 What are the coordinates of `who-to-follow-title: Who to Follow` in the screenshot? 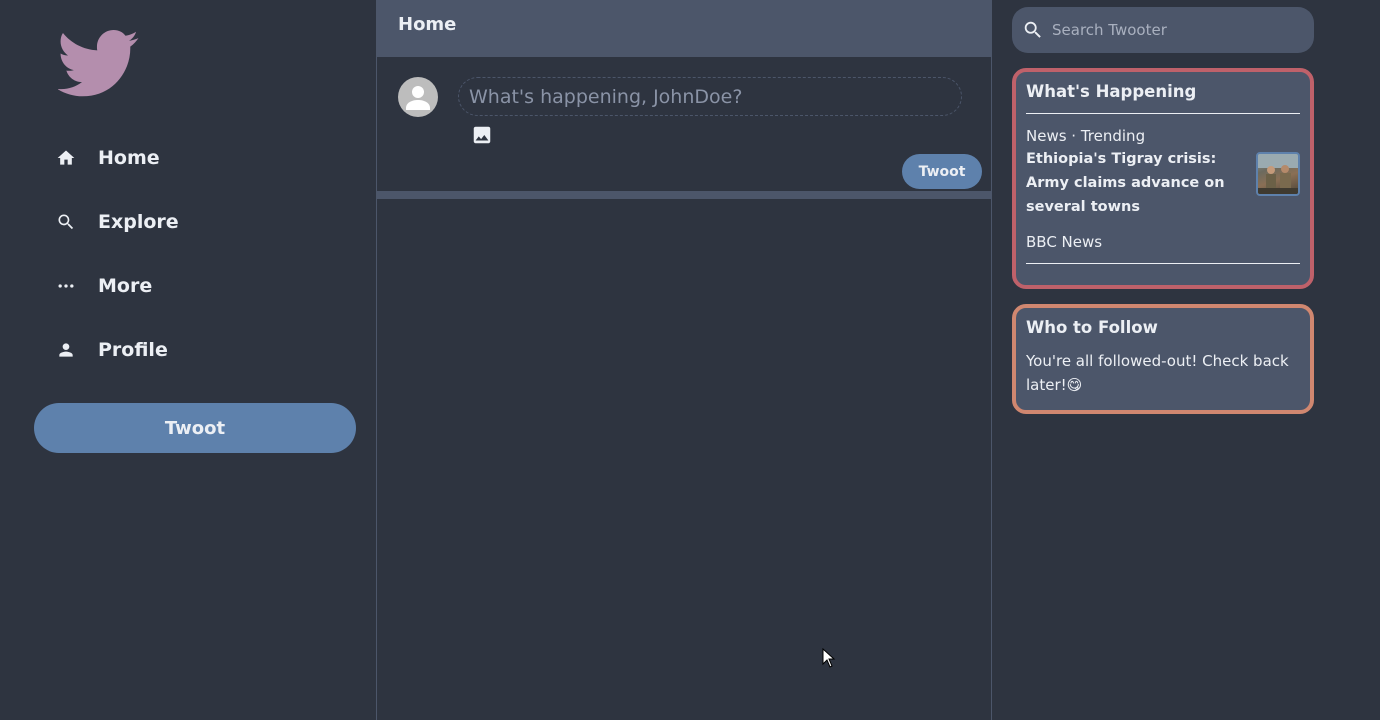 It's located at (1092, 327).